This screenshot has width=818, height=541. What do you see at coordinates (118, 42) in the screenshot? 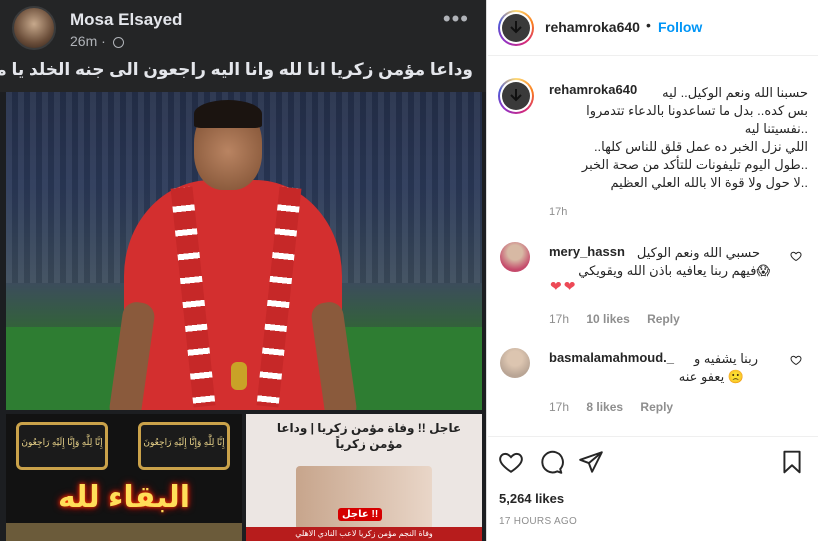
I see `globe-icon` at bounding box center [118, 42].